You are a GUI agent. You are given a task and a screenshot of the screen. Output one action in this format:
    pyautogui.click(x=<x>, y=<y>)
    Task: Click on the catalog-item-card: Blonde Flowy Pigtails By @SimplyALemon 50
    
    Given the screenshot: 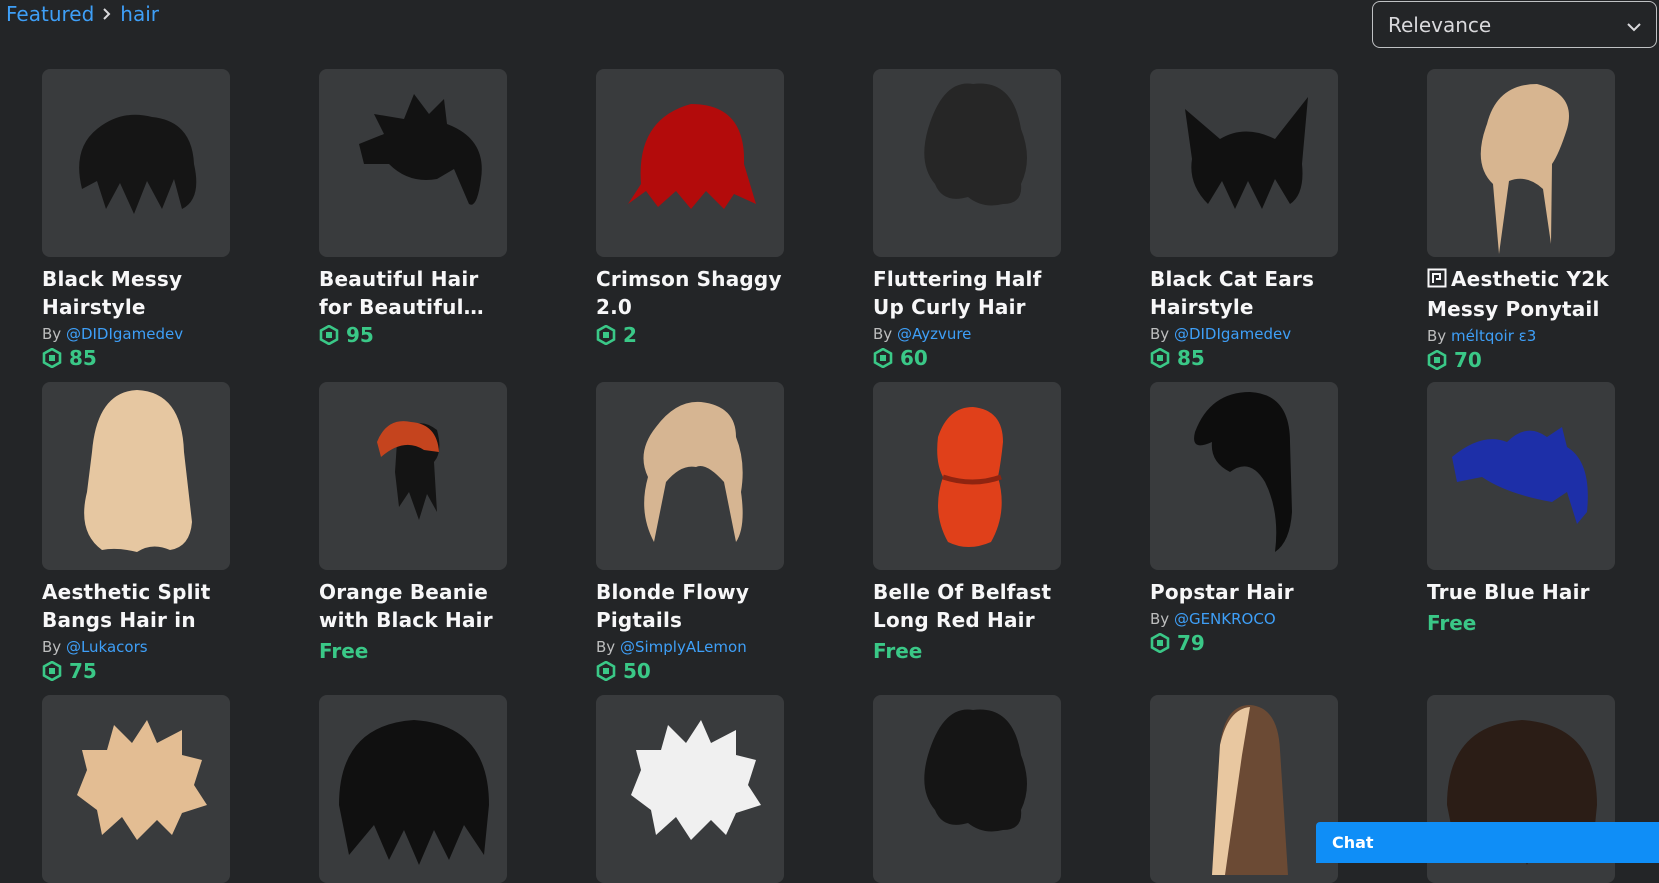 What is the action you would take?
    pyautogui.click(x=691, y=533)
    